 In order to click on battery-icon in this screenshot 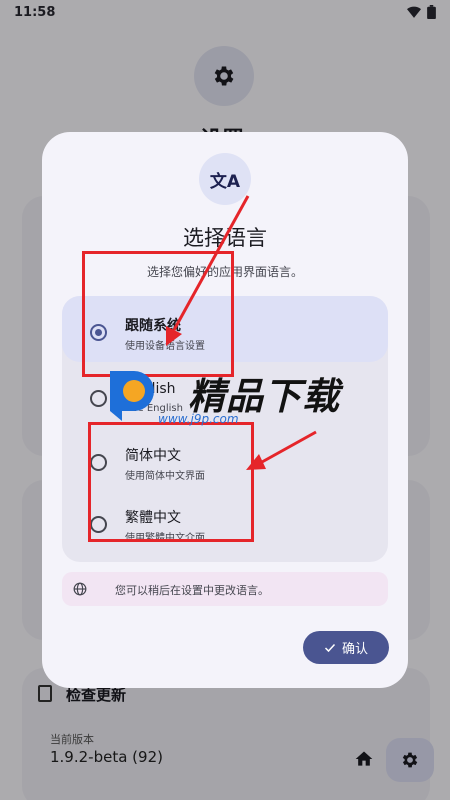, I will do `click(431, 12)`.